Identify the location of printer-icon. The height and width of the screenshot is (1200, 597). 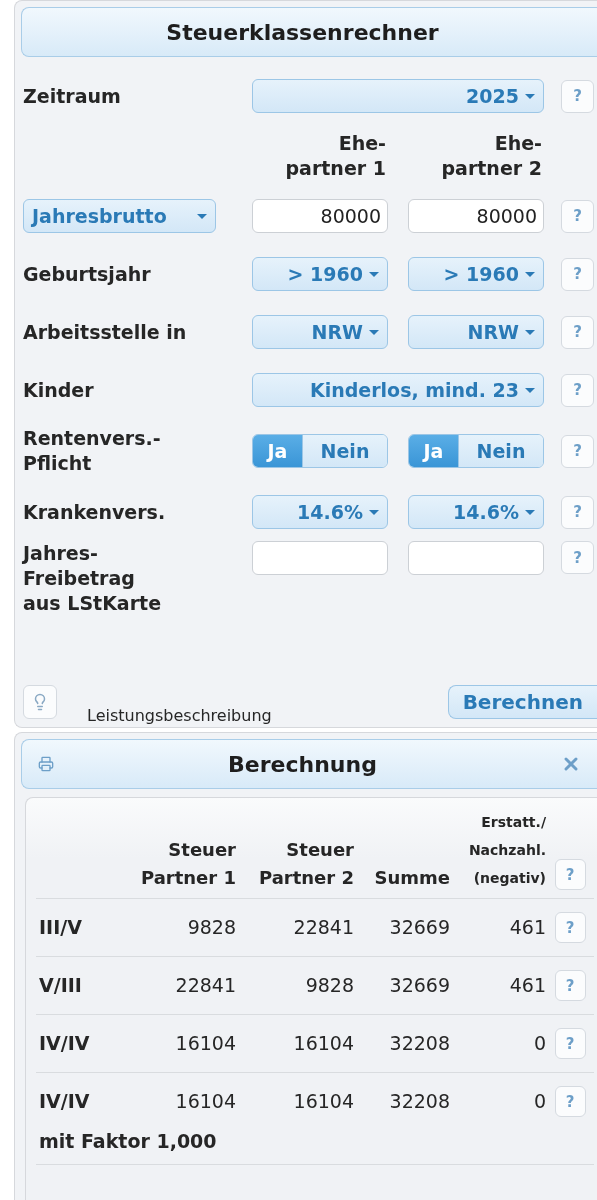
(46, 764).